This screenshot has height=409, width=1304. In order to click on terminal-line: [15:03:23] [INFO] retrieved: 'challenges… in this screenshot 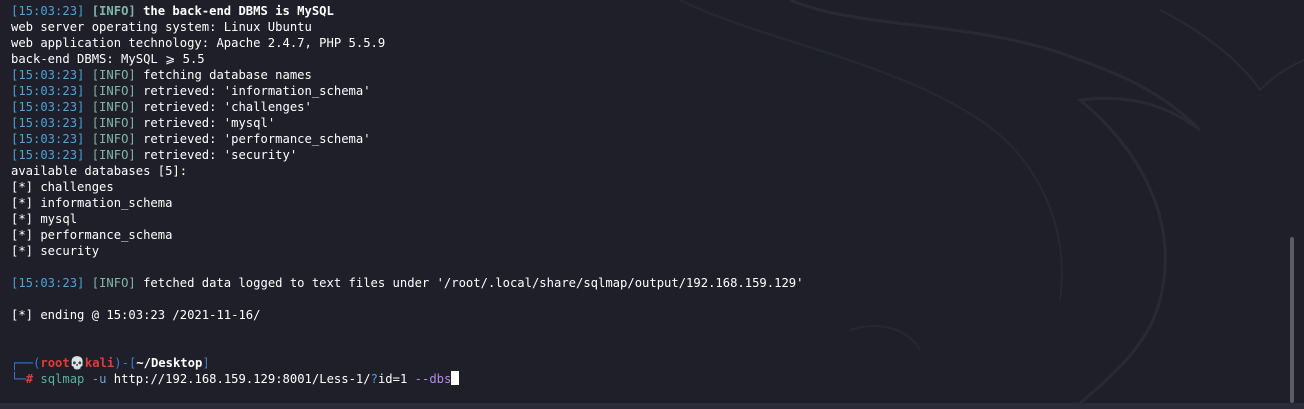, I will do `click(407, 107)`.